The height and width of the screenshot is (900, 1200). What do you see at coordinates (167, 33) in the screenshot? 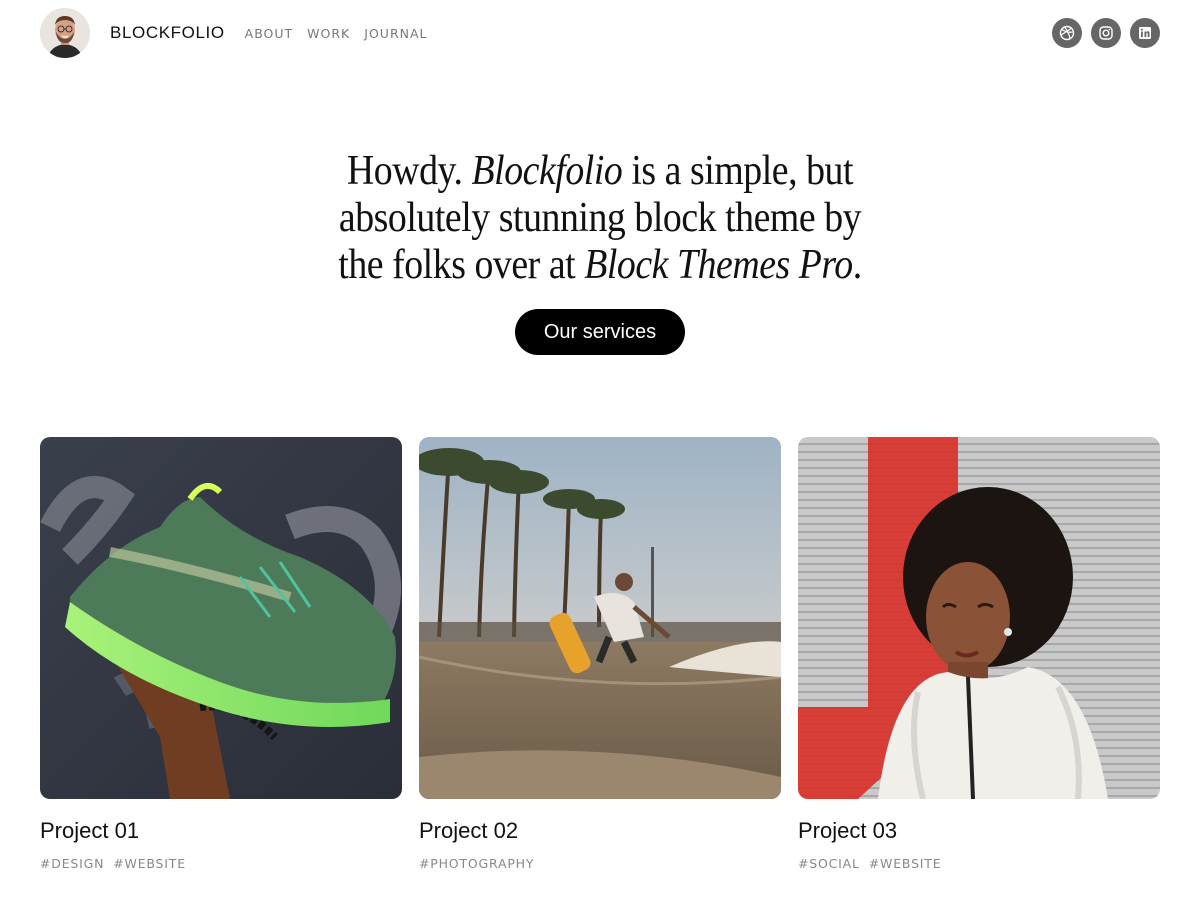
I see `brand-link: BLOCKFOLIO` at bounding box center [167, 33].